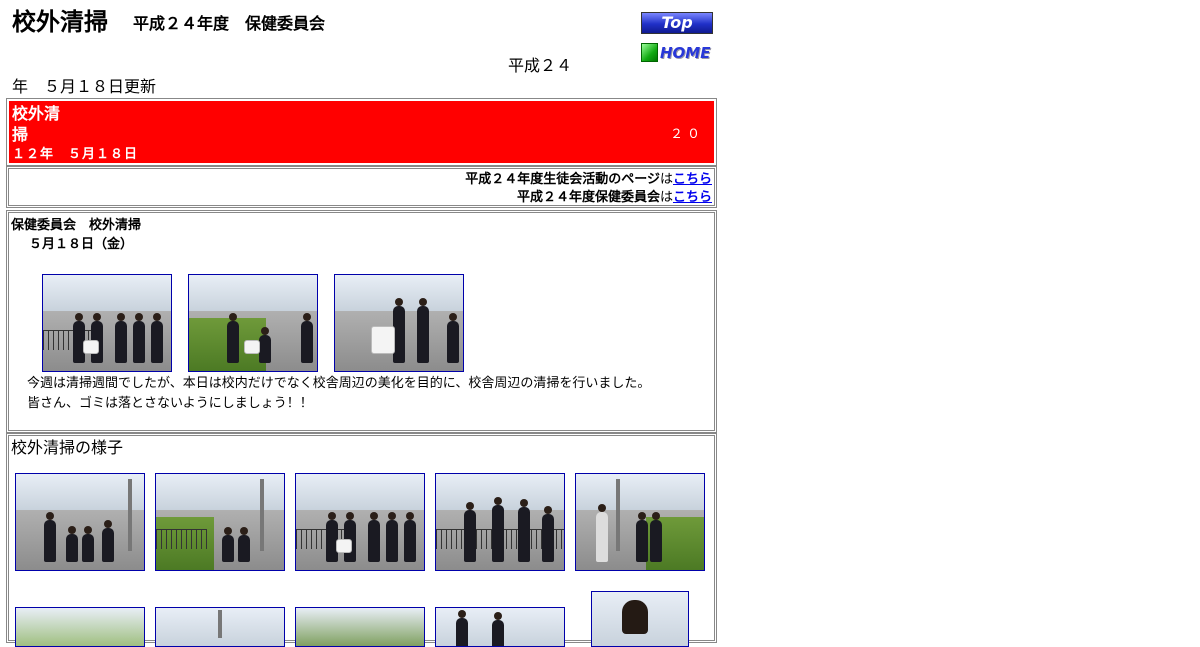 The height and width of the screenshot is (647, 1200). What do you see at coordinates (588, 197) in the screenshot?
I see `link-label: 平成２４年度保健委員会` at bounding box center [588, 197].